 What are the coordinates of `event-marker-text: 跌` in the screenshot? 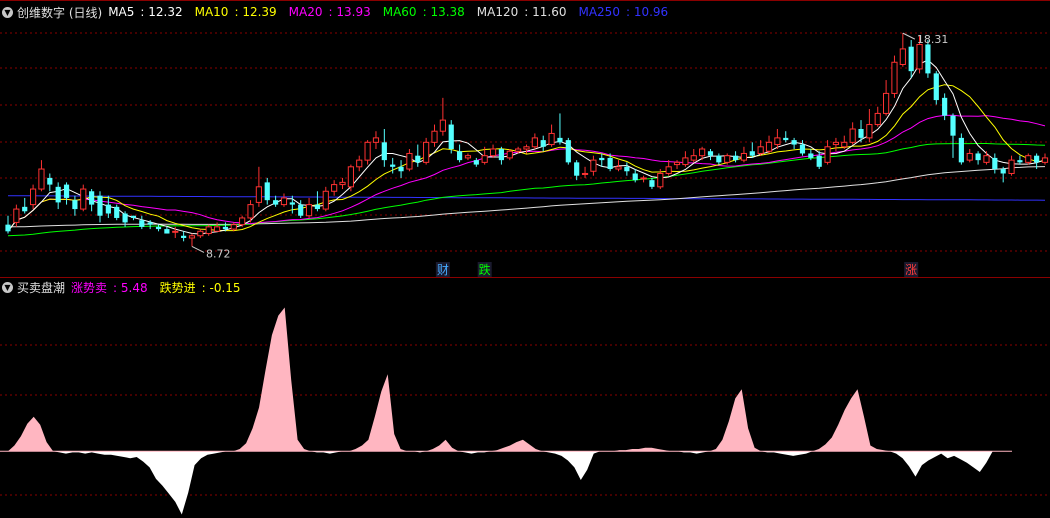 It's located at (485, 269).